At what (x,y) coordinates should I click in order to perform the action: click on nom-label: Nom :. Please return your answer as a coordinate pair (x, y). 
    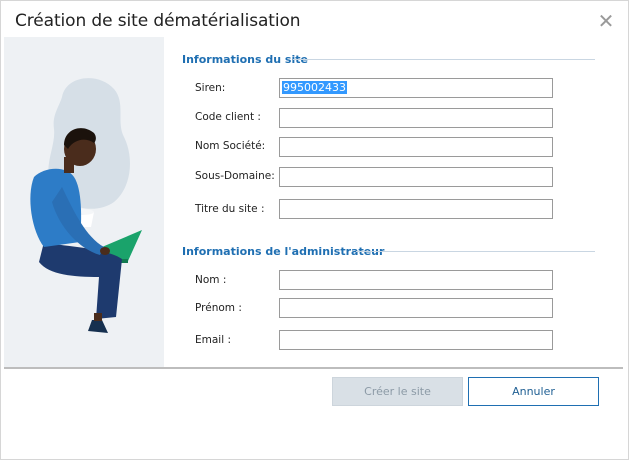
    Looking at the image, I should click on (211, 280).